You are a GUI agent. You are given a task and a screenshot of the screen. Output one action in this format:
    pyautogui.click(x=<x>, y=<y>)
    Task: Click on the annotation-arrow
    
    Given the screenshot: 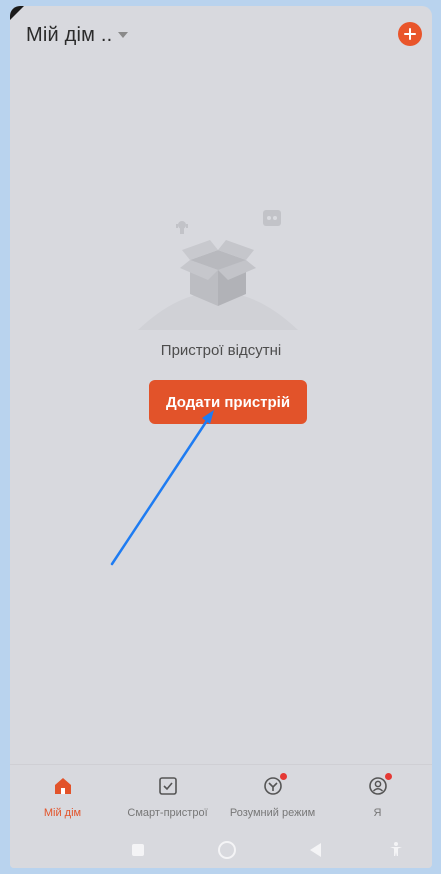 What is the action you would take?
    pyautogui.click(x=162, y=488)
    